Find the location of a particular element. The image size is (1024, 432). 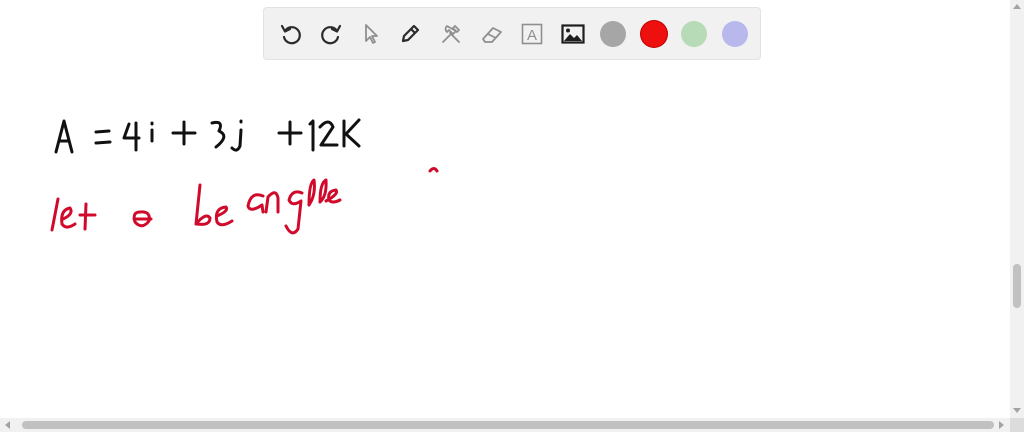

scroll-left-icon is located at coordinates (7, 425).